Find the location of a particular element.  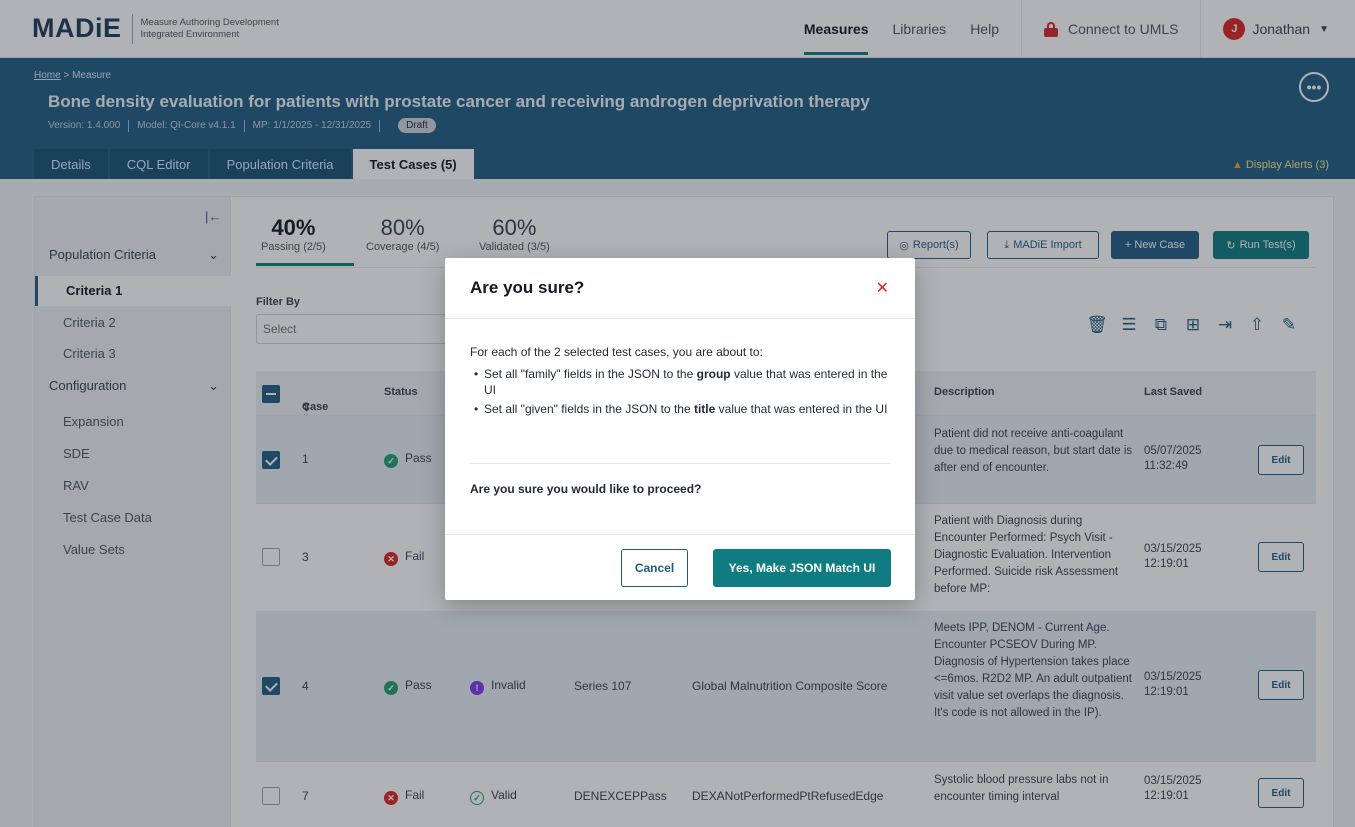

cancel-button: Cancel is located at coordinates (654, 568).